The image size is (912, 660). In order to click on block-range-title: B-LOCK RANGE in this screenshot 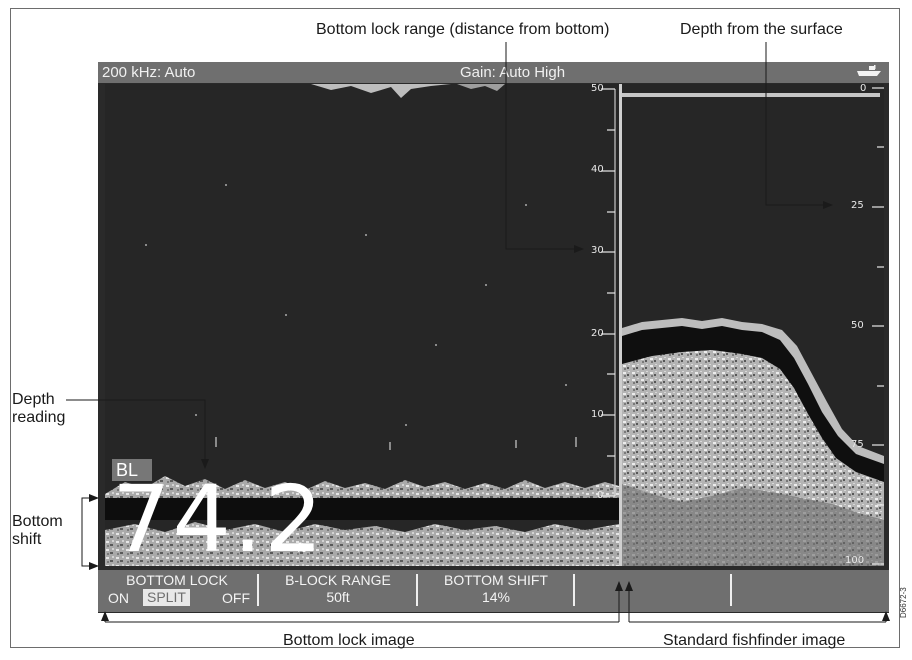, I will do `click(338, 580)`.